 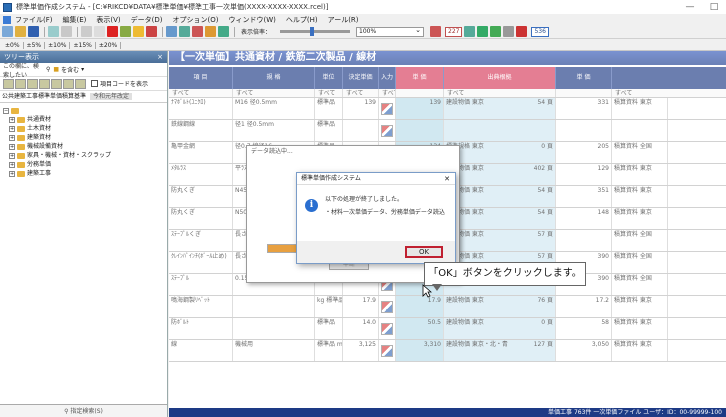 What do you see at coordinates (35, 45) in the screenshot?
I see `pct-5-button: ±5%` at bounding box center [35, 45].